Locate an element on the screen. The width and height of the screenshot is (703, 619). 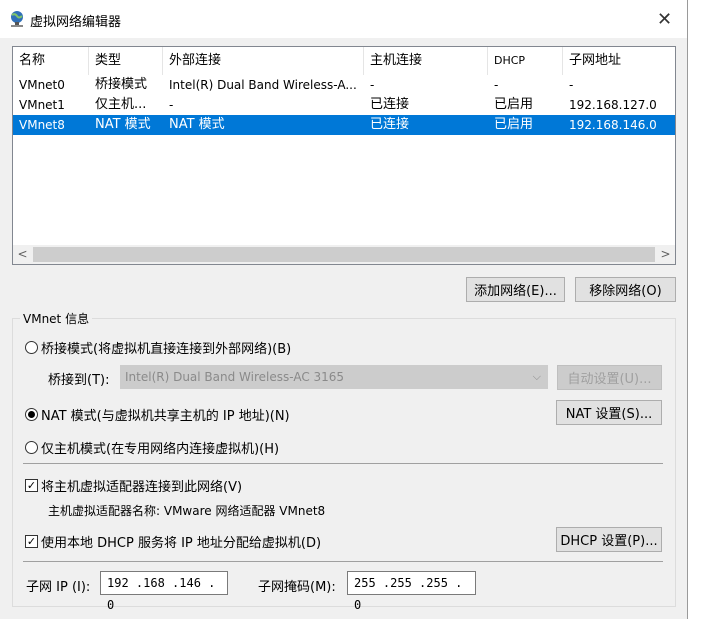
scroll-left-icon: < is located at coordinates (22, 254).